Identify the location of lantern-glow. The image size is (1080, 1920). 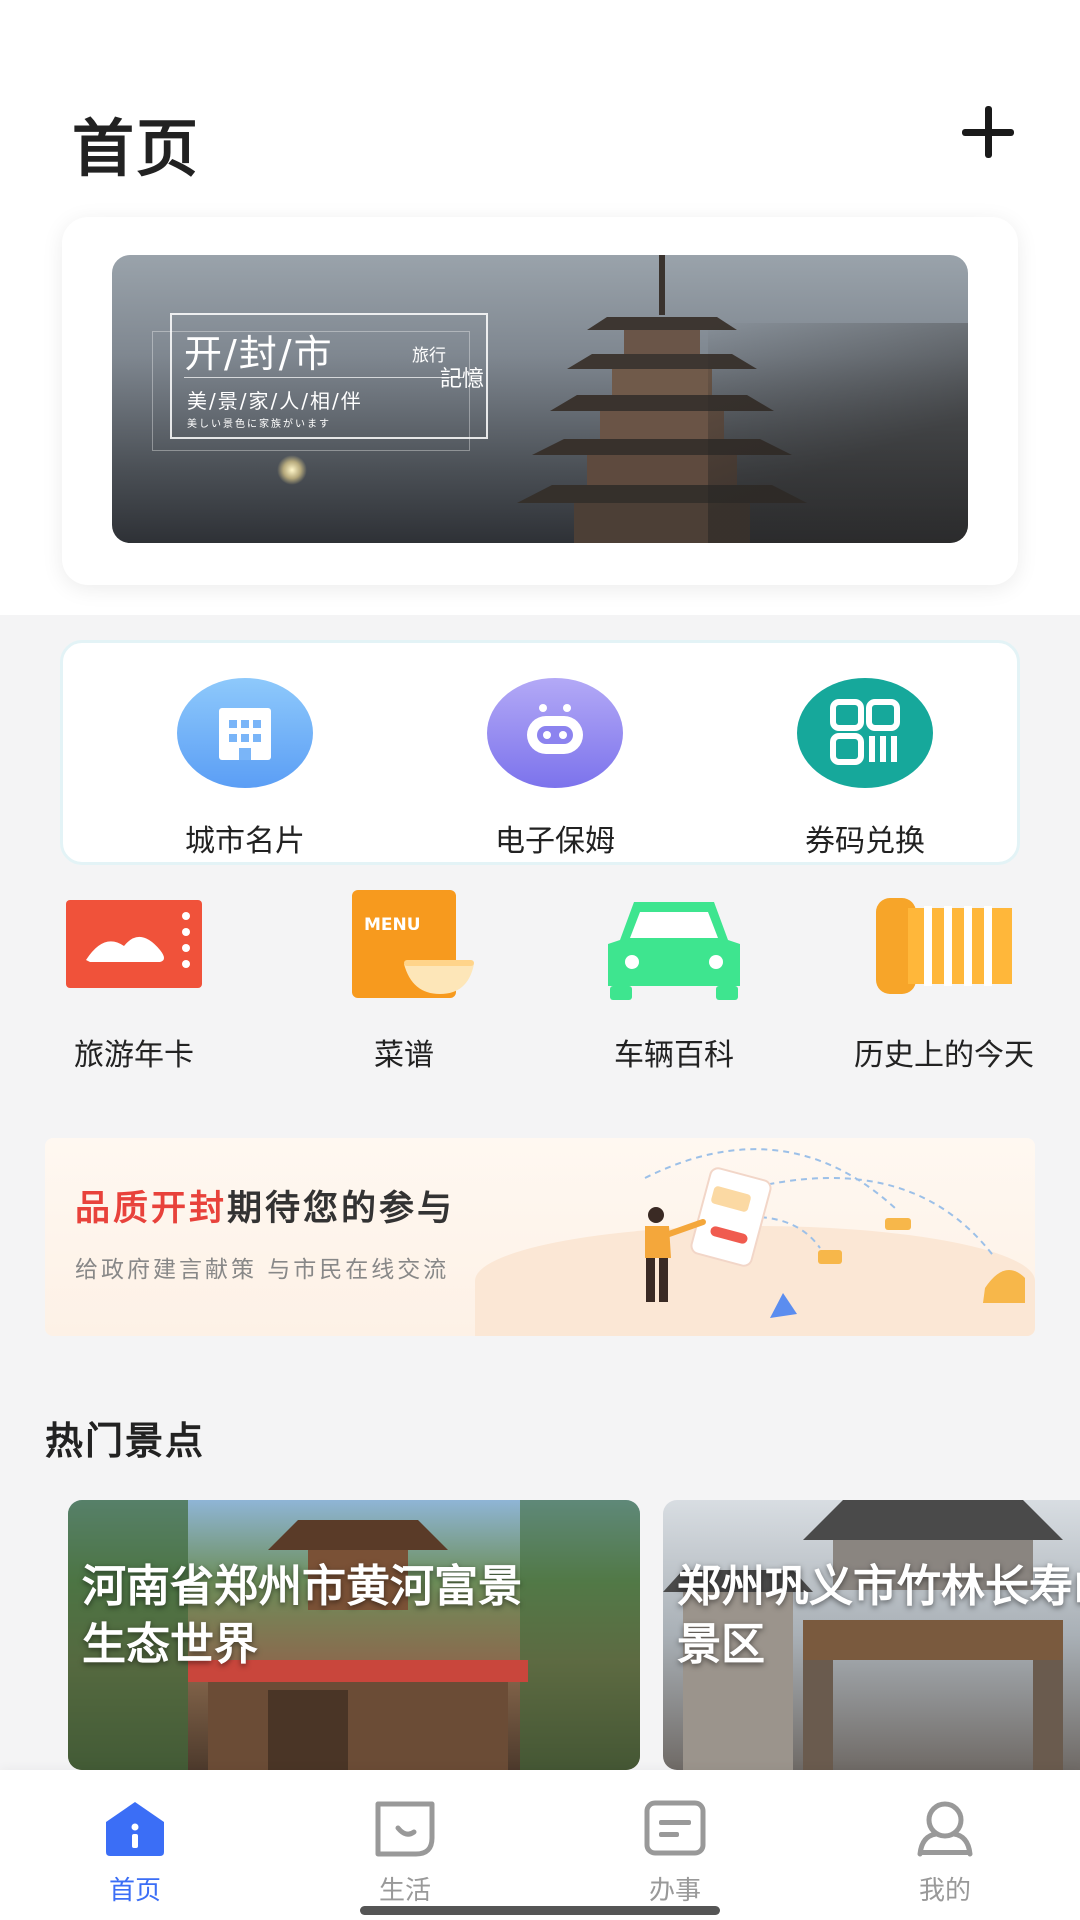
(292, 470).